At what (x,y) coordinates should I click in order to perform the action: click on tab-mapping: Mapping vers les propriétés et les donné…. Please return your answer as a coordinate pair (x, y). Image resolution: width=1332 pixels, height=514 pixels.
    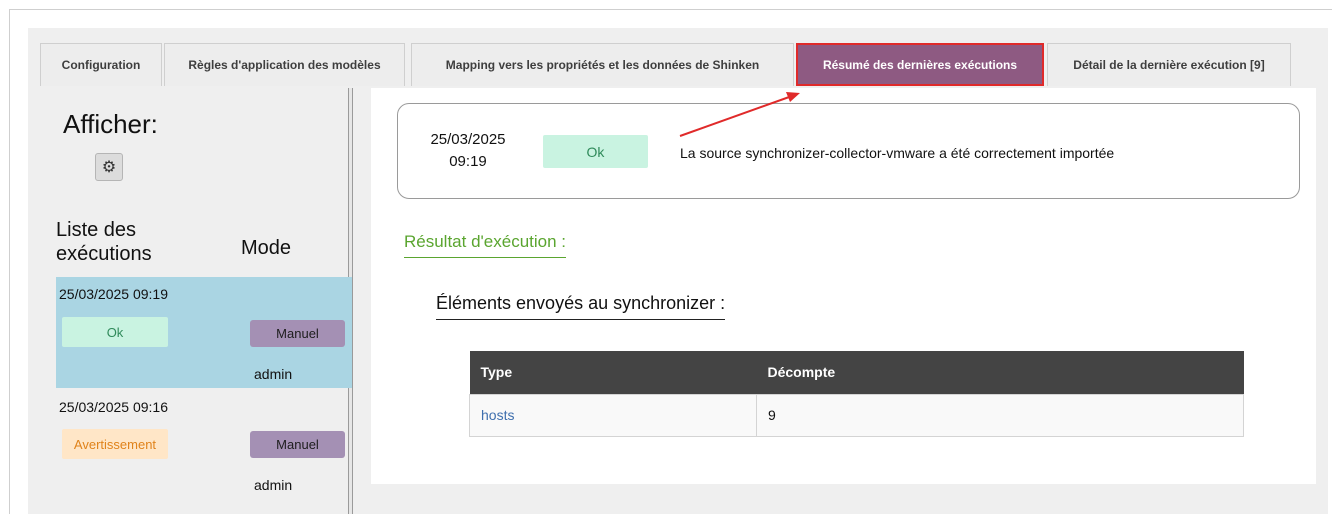
    Looking at the image, I should click on (602, 64).